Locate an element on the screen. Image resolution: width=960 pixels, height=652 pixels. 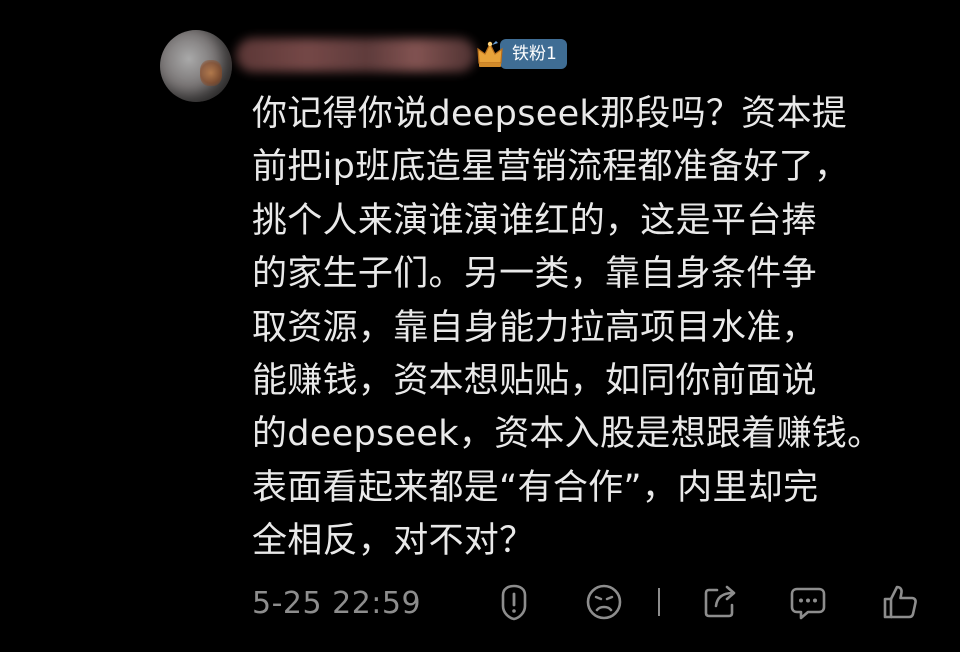
like-icon is located at coordinates (900, 602).